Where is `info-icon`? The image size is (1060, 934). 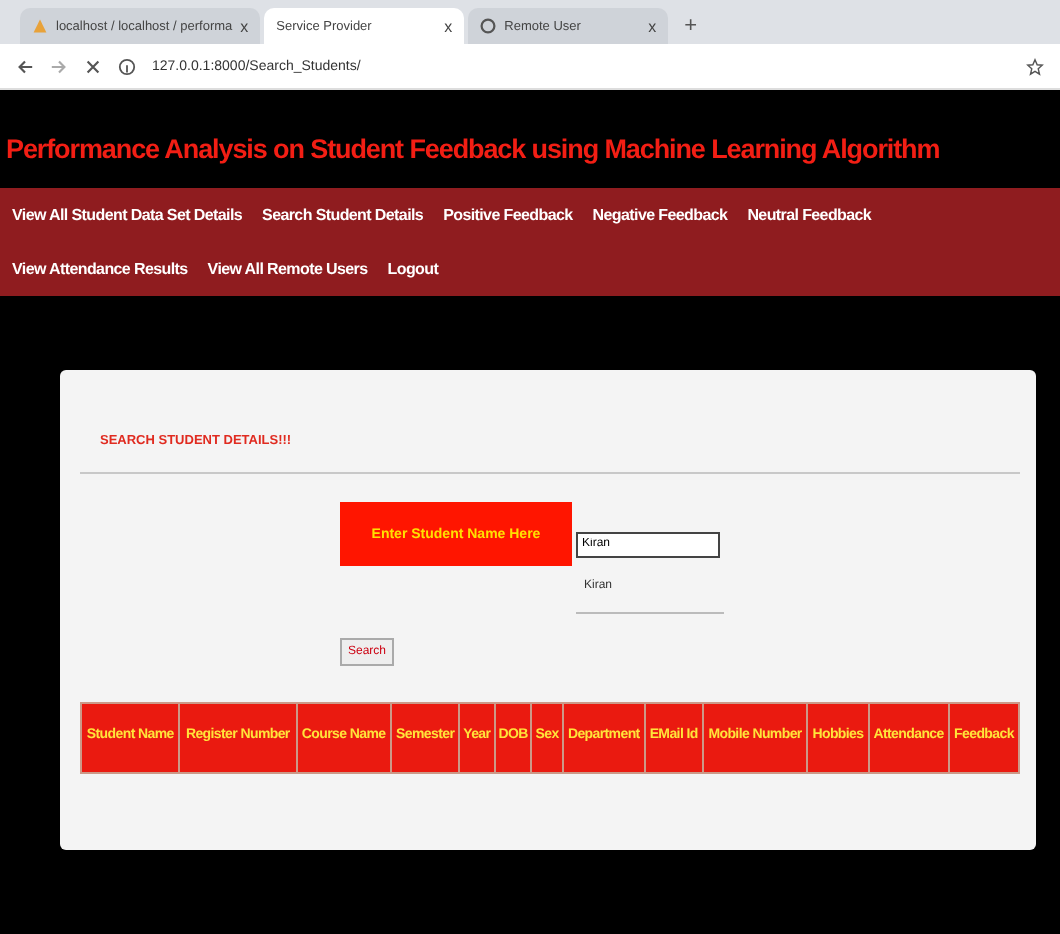 info-icon is located at coordinates (127, 66).